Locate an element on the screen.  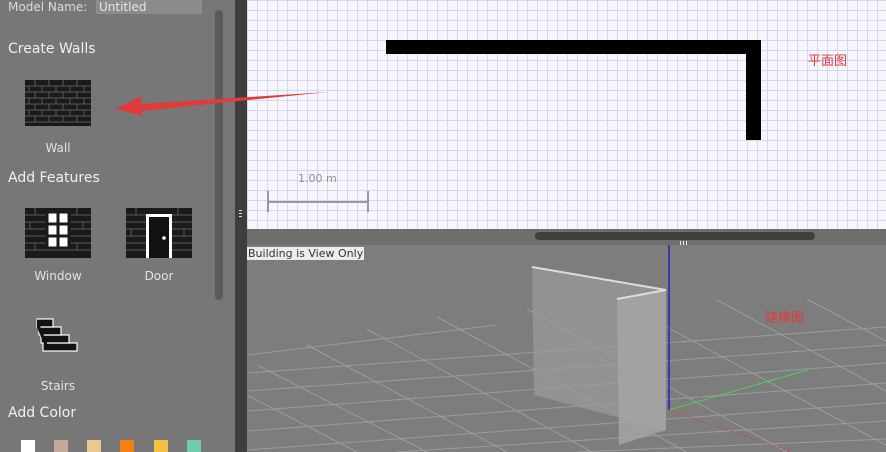
stairs-icon is located at coordinates (57, 335).